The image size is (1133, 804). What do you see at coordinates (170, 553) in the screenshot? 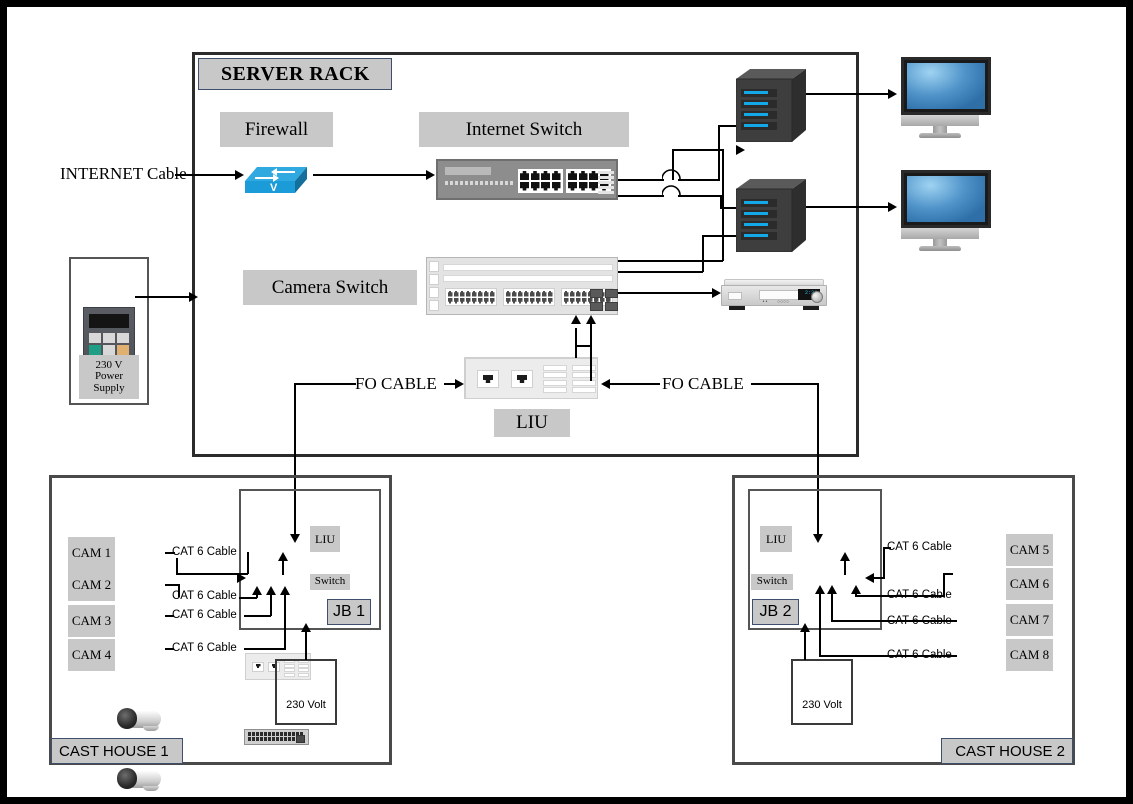
I see `ch1-cam1-line-h` at bounding box center [170, 553].